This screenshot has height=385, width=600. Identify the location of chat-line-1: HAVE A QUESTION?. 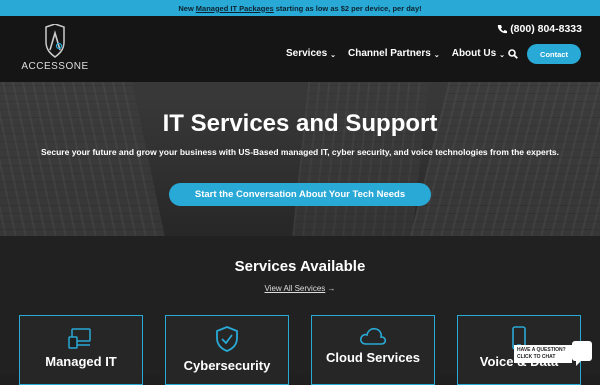
(541, 350).